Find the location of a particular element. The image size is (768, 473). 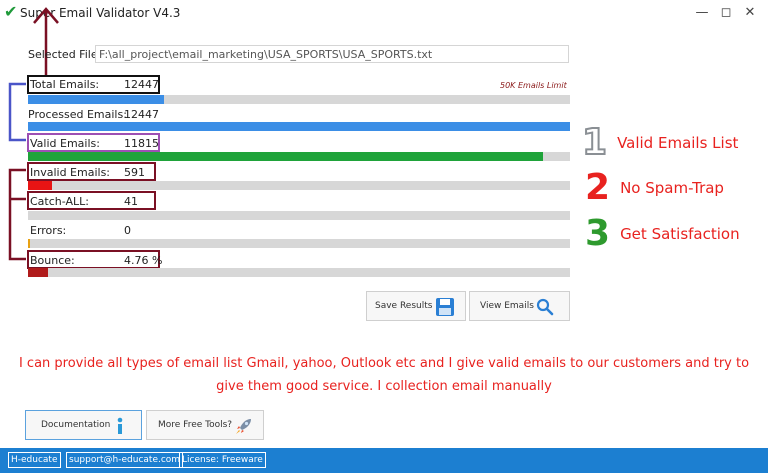

side-point-3-text: Get Satisfaction is located at coordinates (680, 233).